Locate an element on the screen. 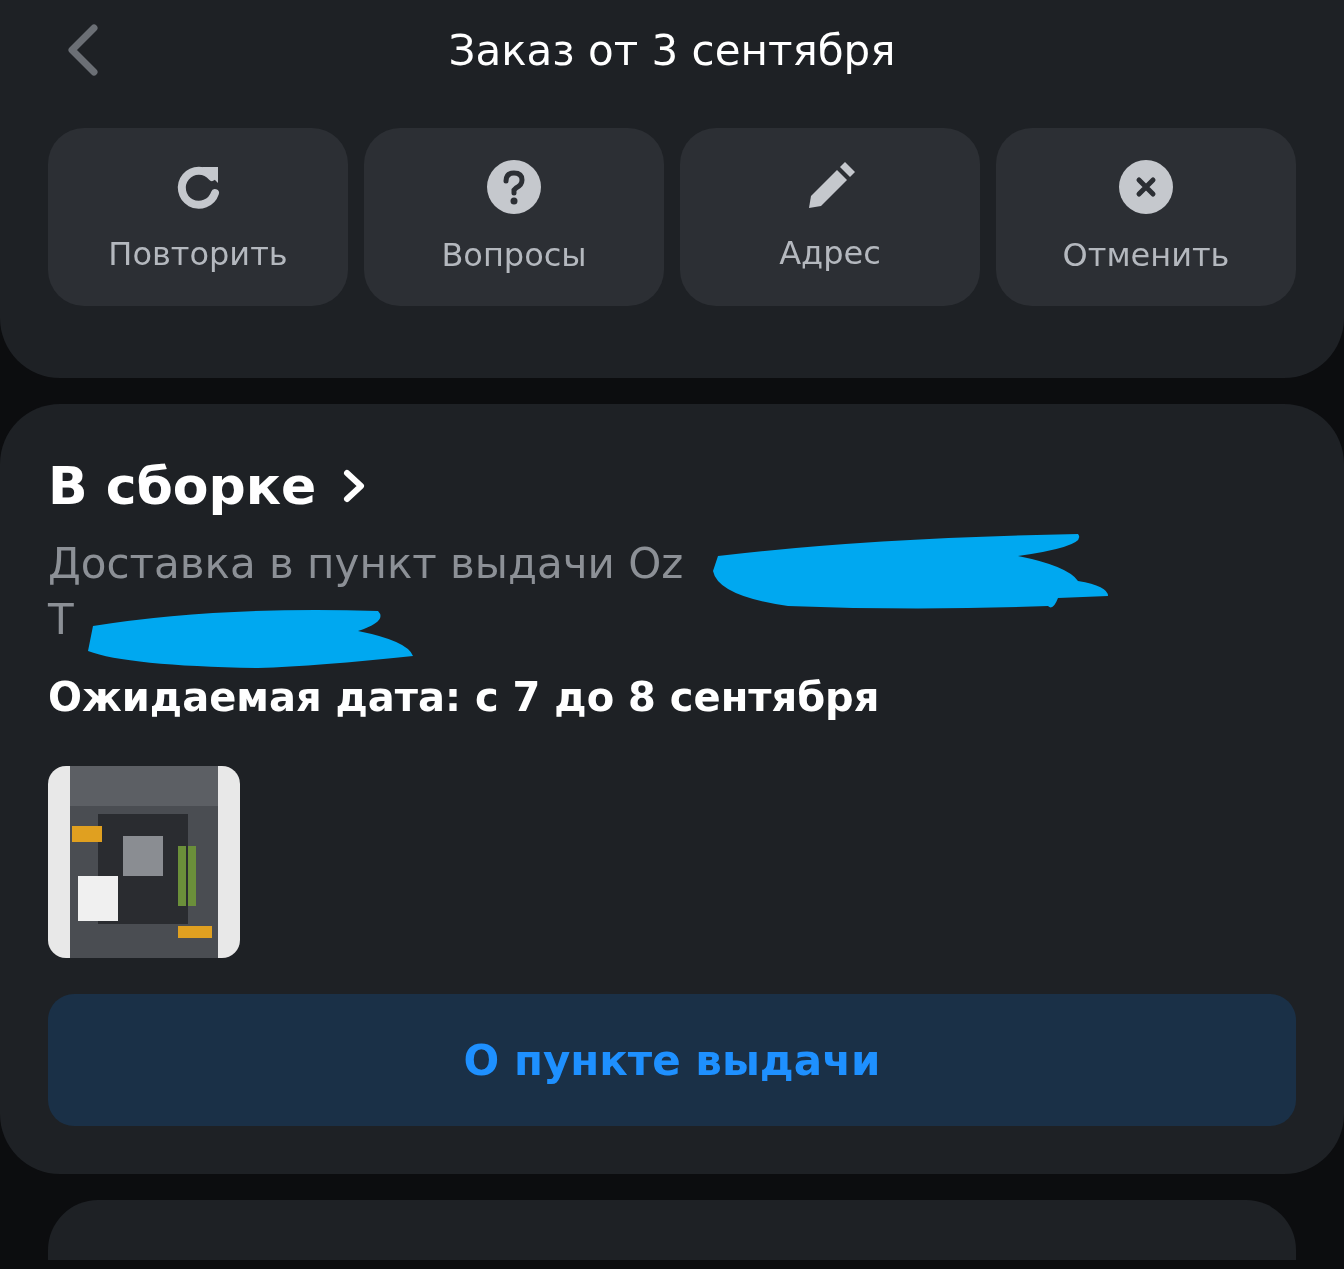 The height and width of the screenshot is (1269, 1344). action-button: Отменить is located at coordinates (1146, 217).